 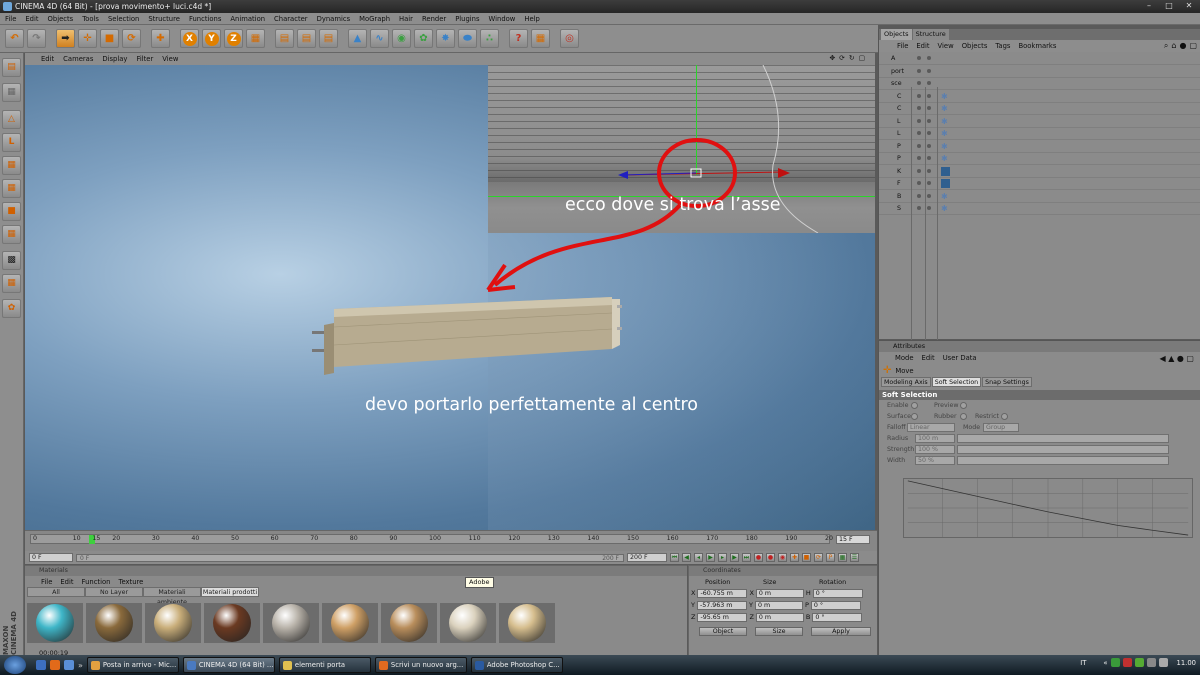 I want to click on menu-file: File, so click(x=10, y=19).